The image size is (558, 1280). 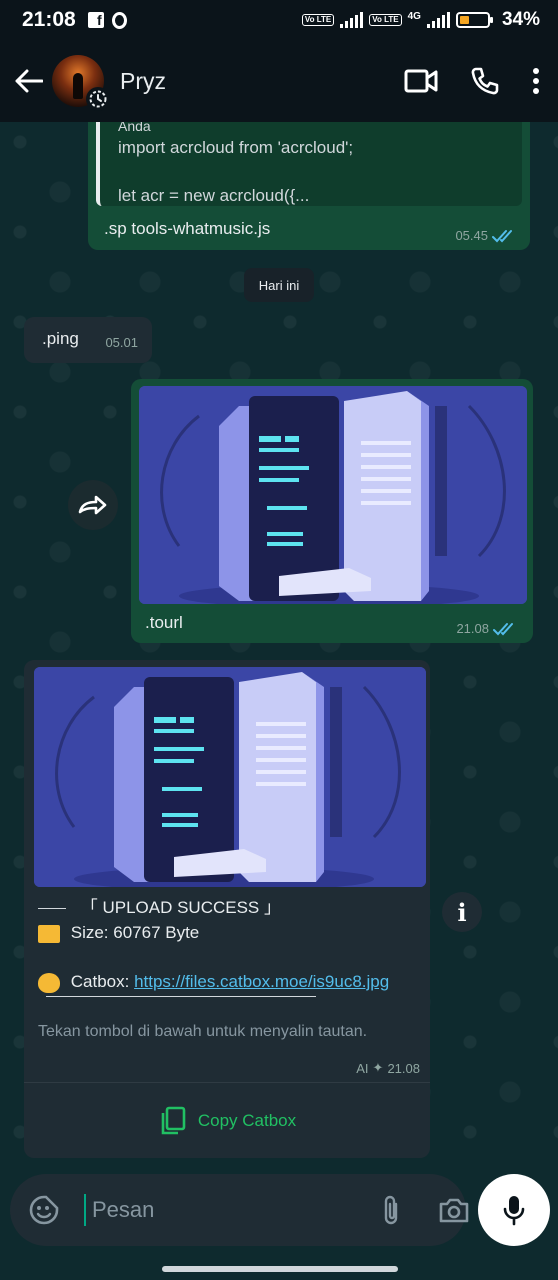 I want to click on sim2-volte-badge: Vo LTE, so click(x=385, y=20).